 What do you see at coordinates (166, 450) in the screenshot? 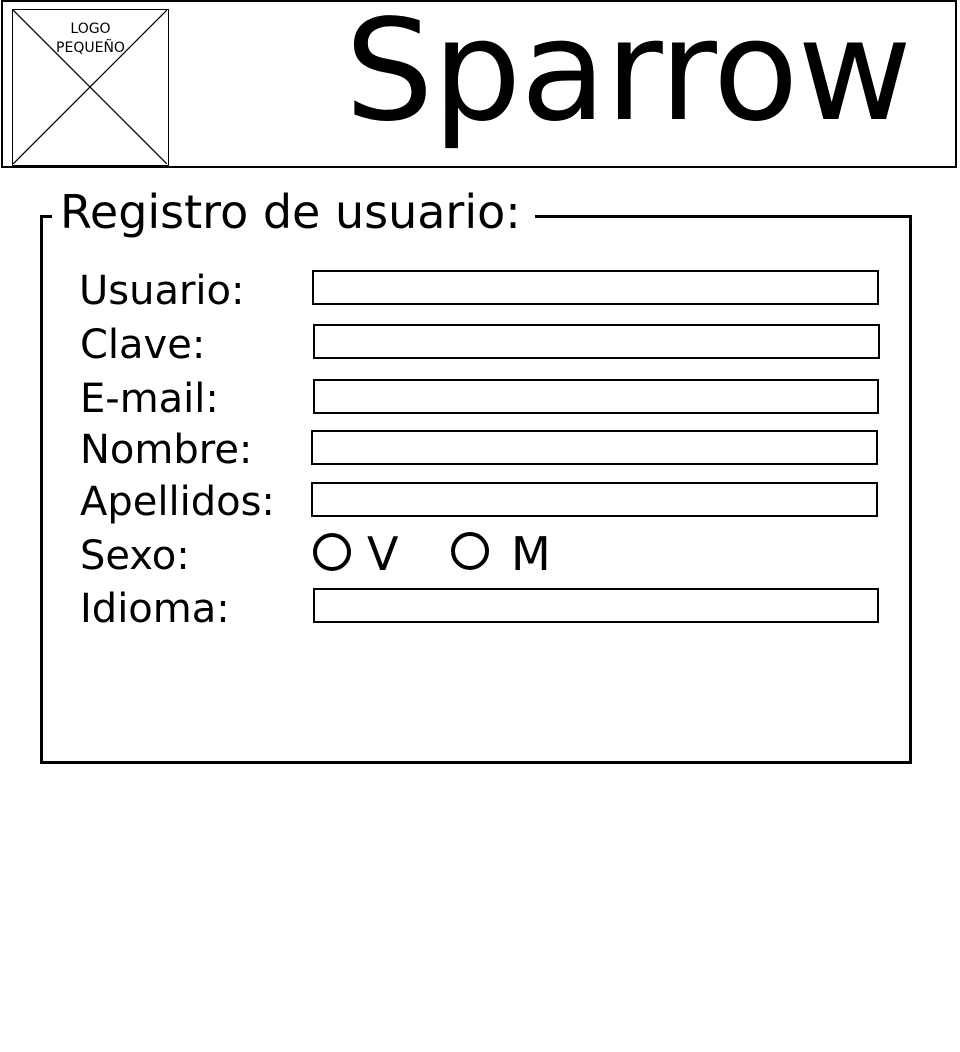
I see `nombre-label: Nombre:` at bounding box center [166, 450].